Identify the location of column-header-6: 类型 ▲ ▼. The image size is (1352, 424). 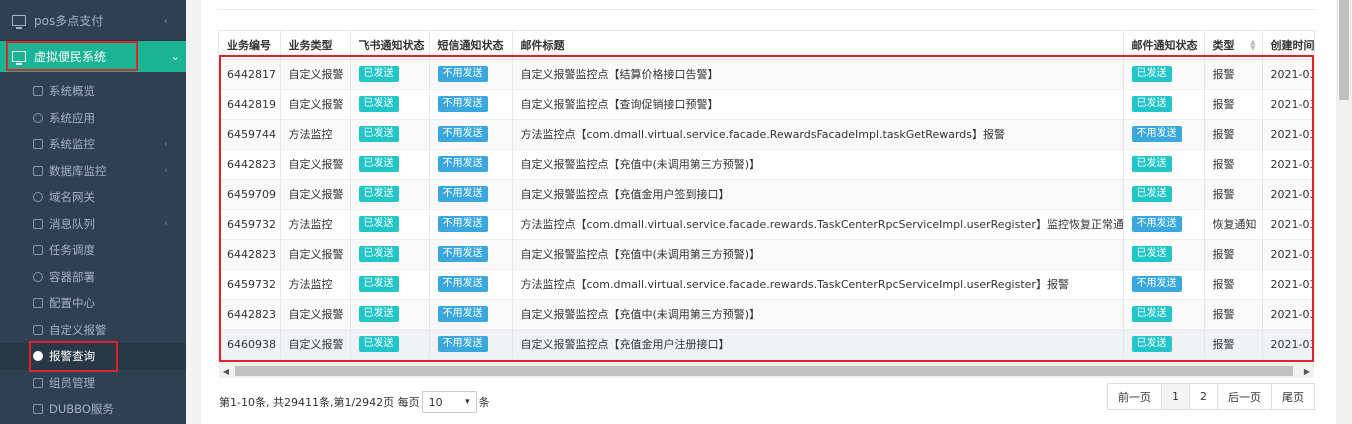
(1233, 45).